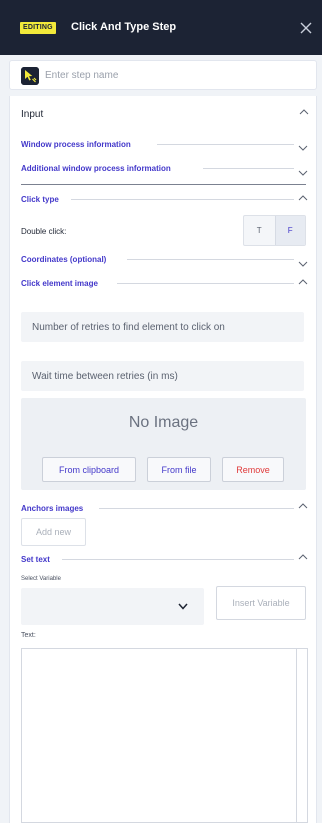 The width and height of the screenshot is (322, 823). Describe the element at coordinates (38, 28) in the screenshot. I see `editing-badge: EDITING` at that location.